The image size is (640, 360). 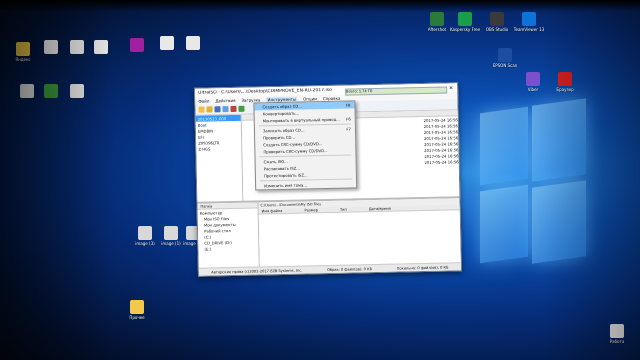 I want to click on desktop-icon: OBS Studio, so click(x=497, y=22).